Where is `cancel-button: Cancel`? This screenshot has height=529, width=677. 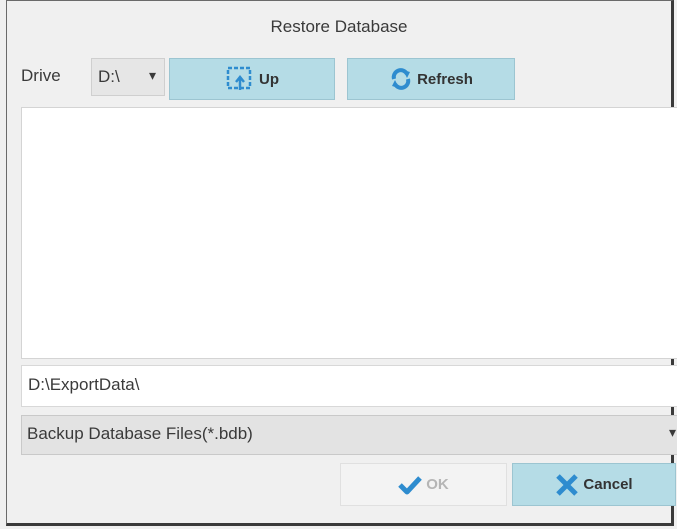
cancel-button: Cancel is located at coordinates (594, 484).